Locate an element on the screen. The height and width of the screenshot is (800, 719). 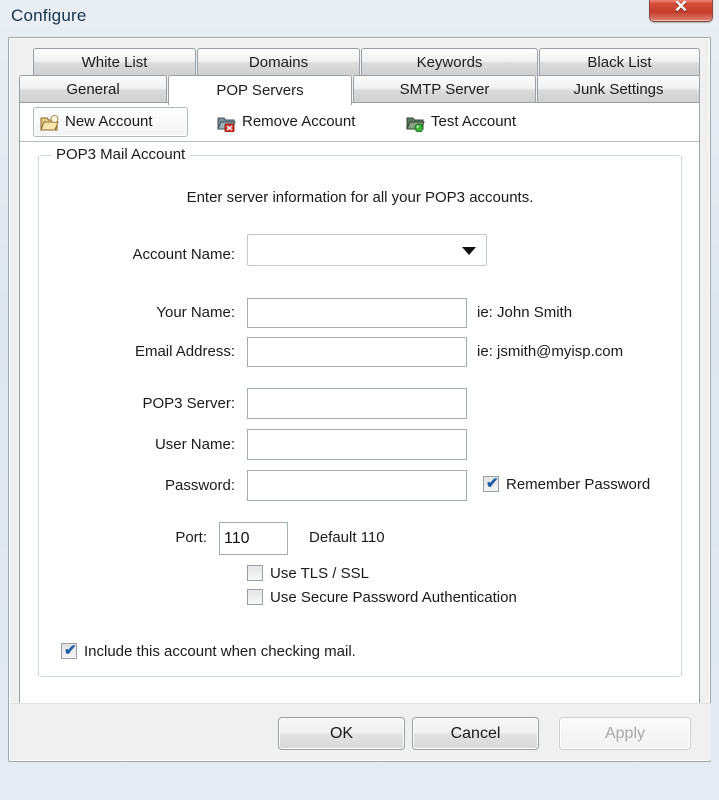
account-name-label: Account Name: is located at coordinates (183, 254).